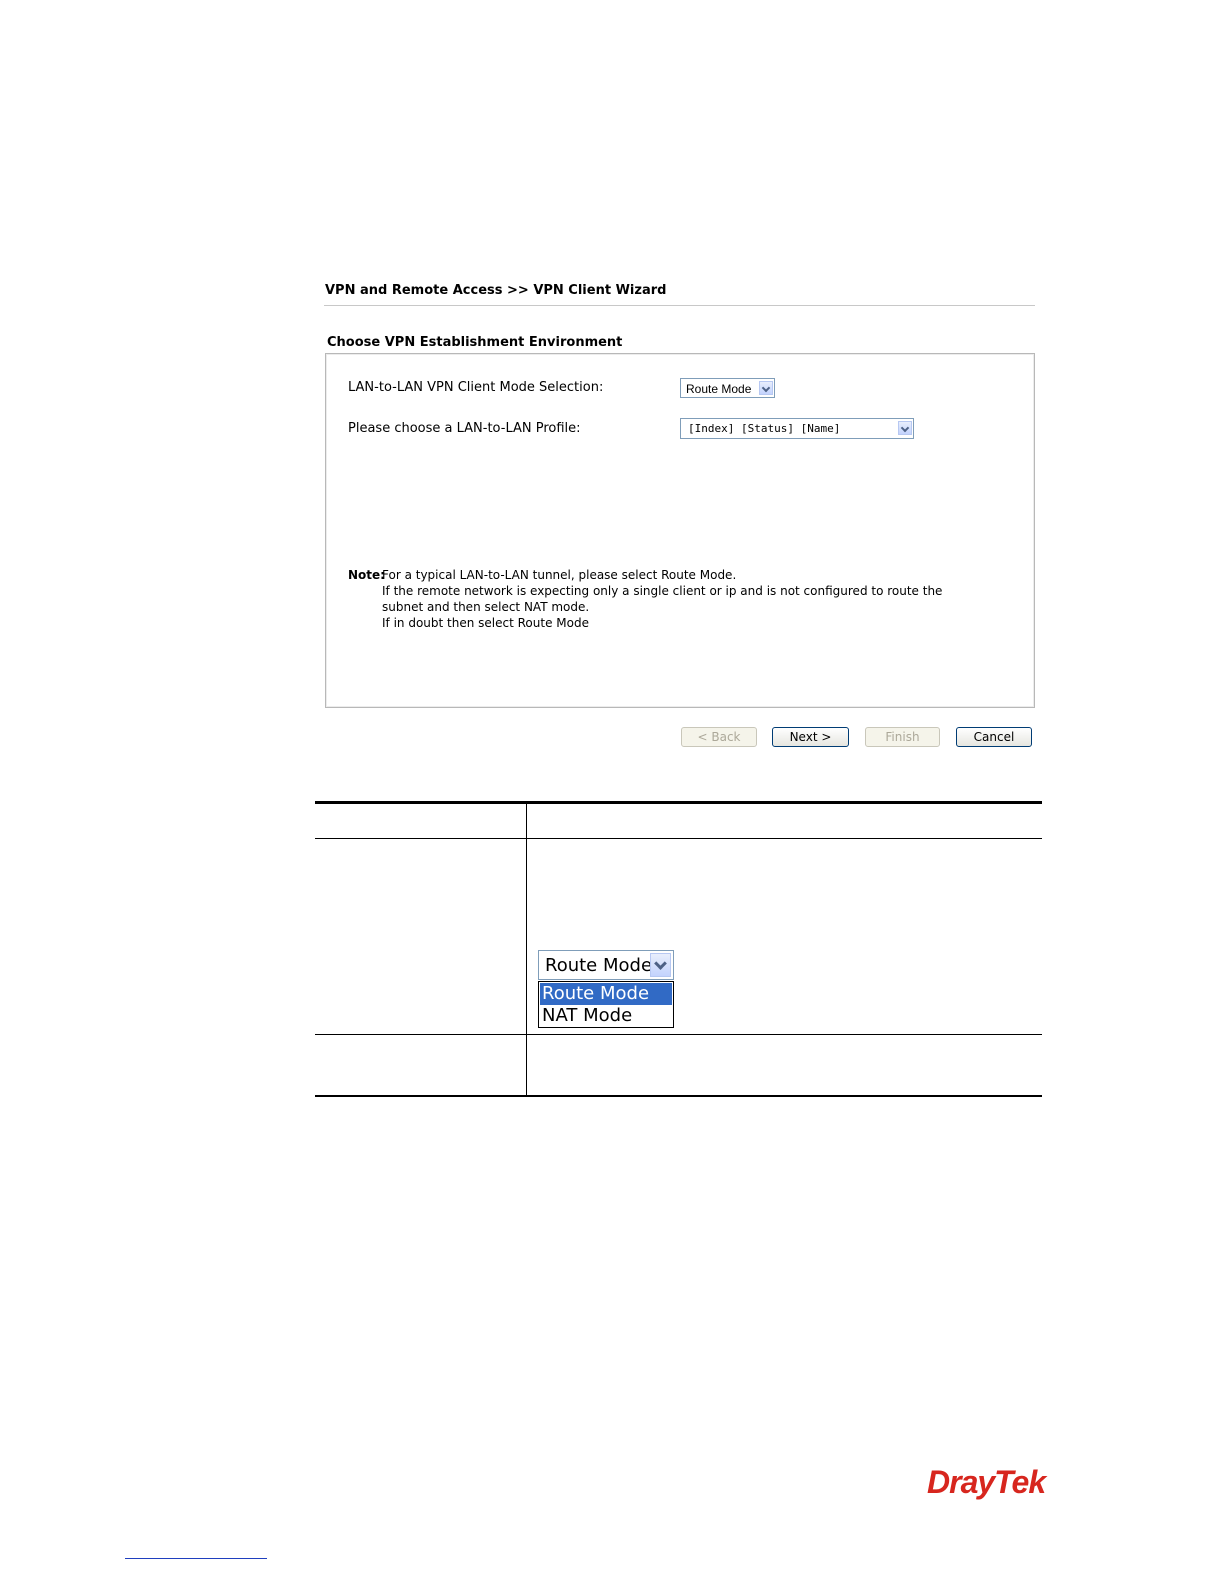 The height and width of the screenshot is (1584, 1224). Describe the element at coordinates (994, 737) in the screenshot. I see `cancel-button: Cancel` at that location.